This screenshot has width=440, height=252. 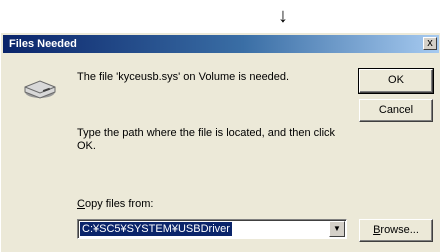 I want to click on copy-files-label: Copy files from:, so click(x=115, y=204).